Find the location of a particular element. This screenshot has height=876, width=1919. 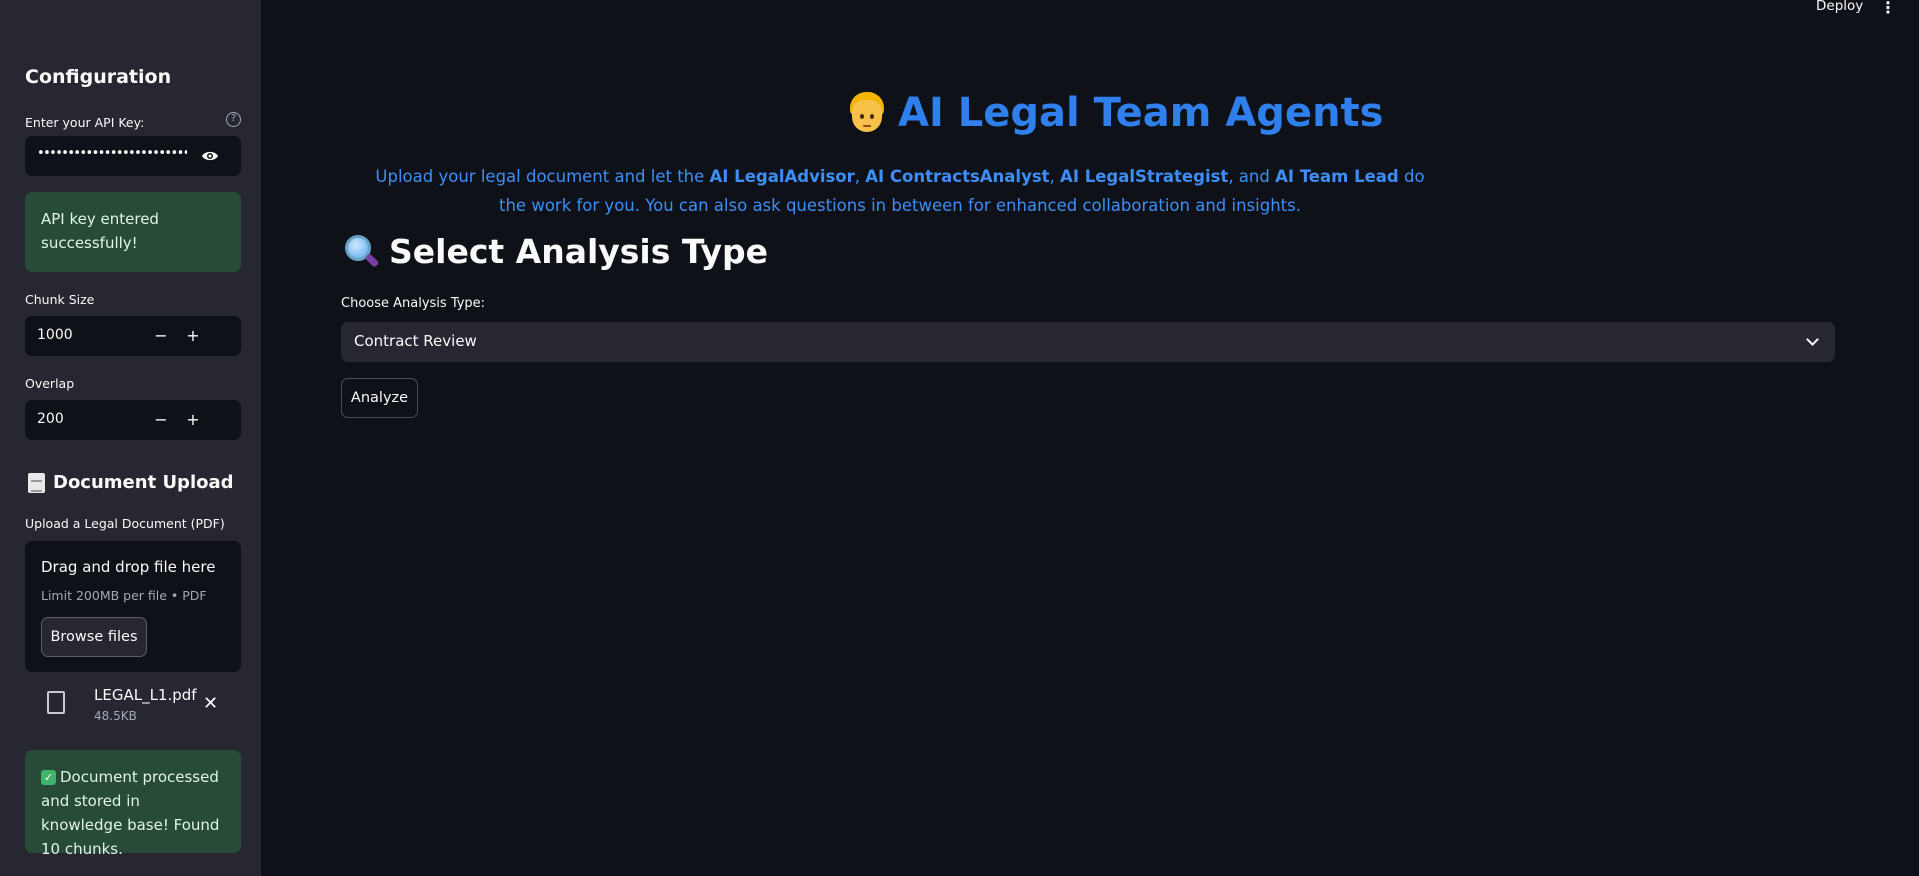

chevron-down-icon is located at coordinates (1812, 339).